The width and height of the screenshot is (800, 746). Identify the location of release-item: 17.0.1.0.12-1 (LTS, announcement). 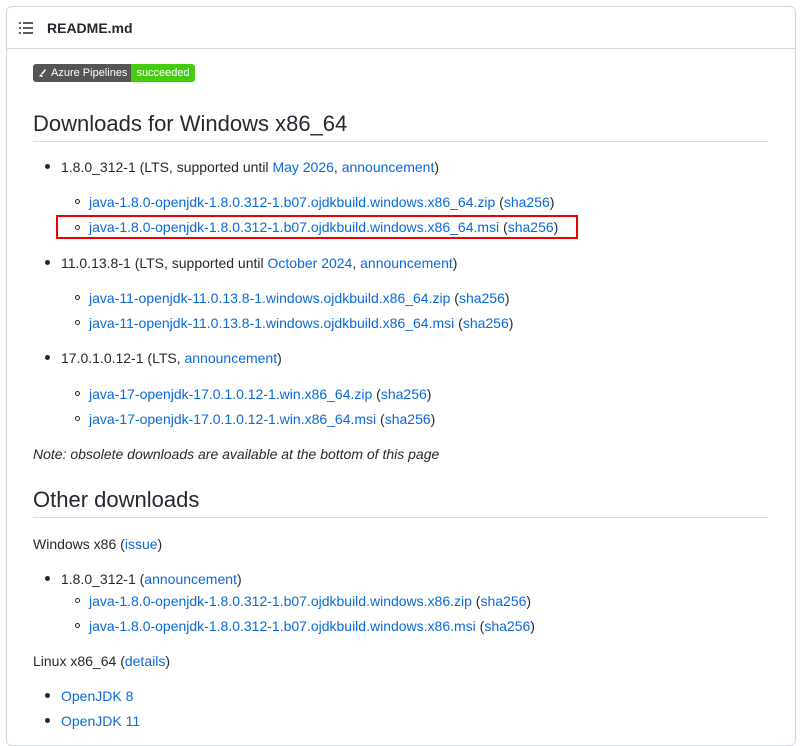
(171, 358).